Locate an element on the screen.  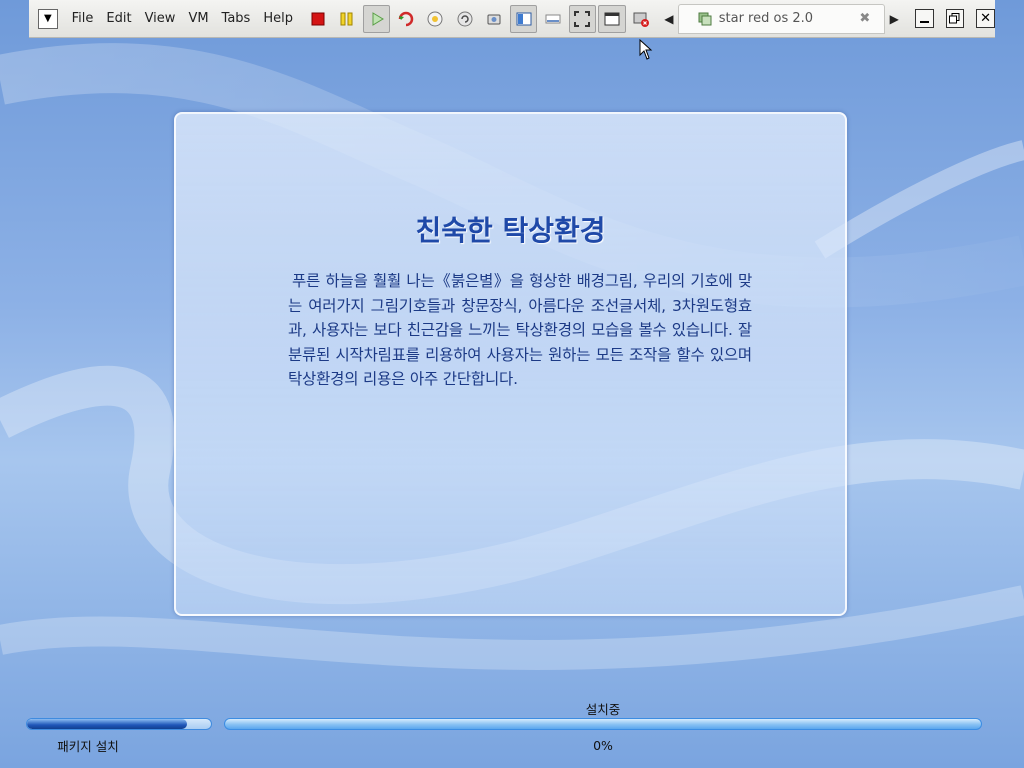
power-on-button is located at coordinates (376, 18).